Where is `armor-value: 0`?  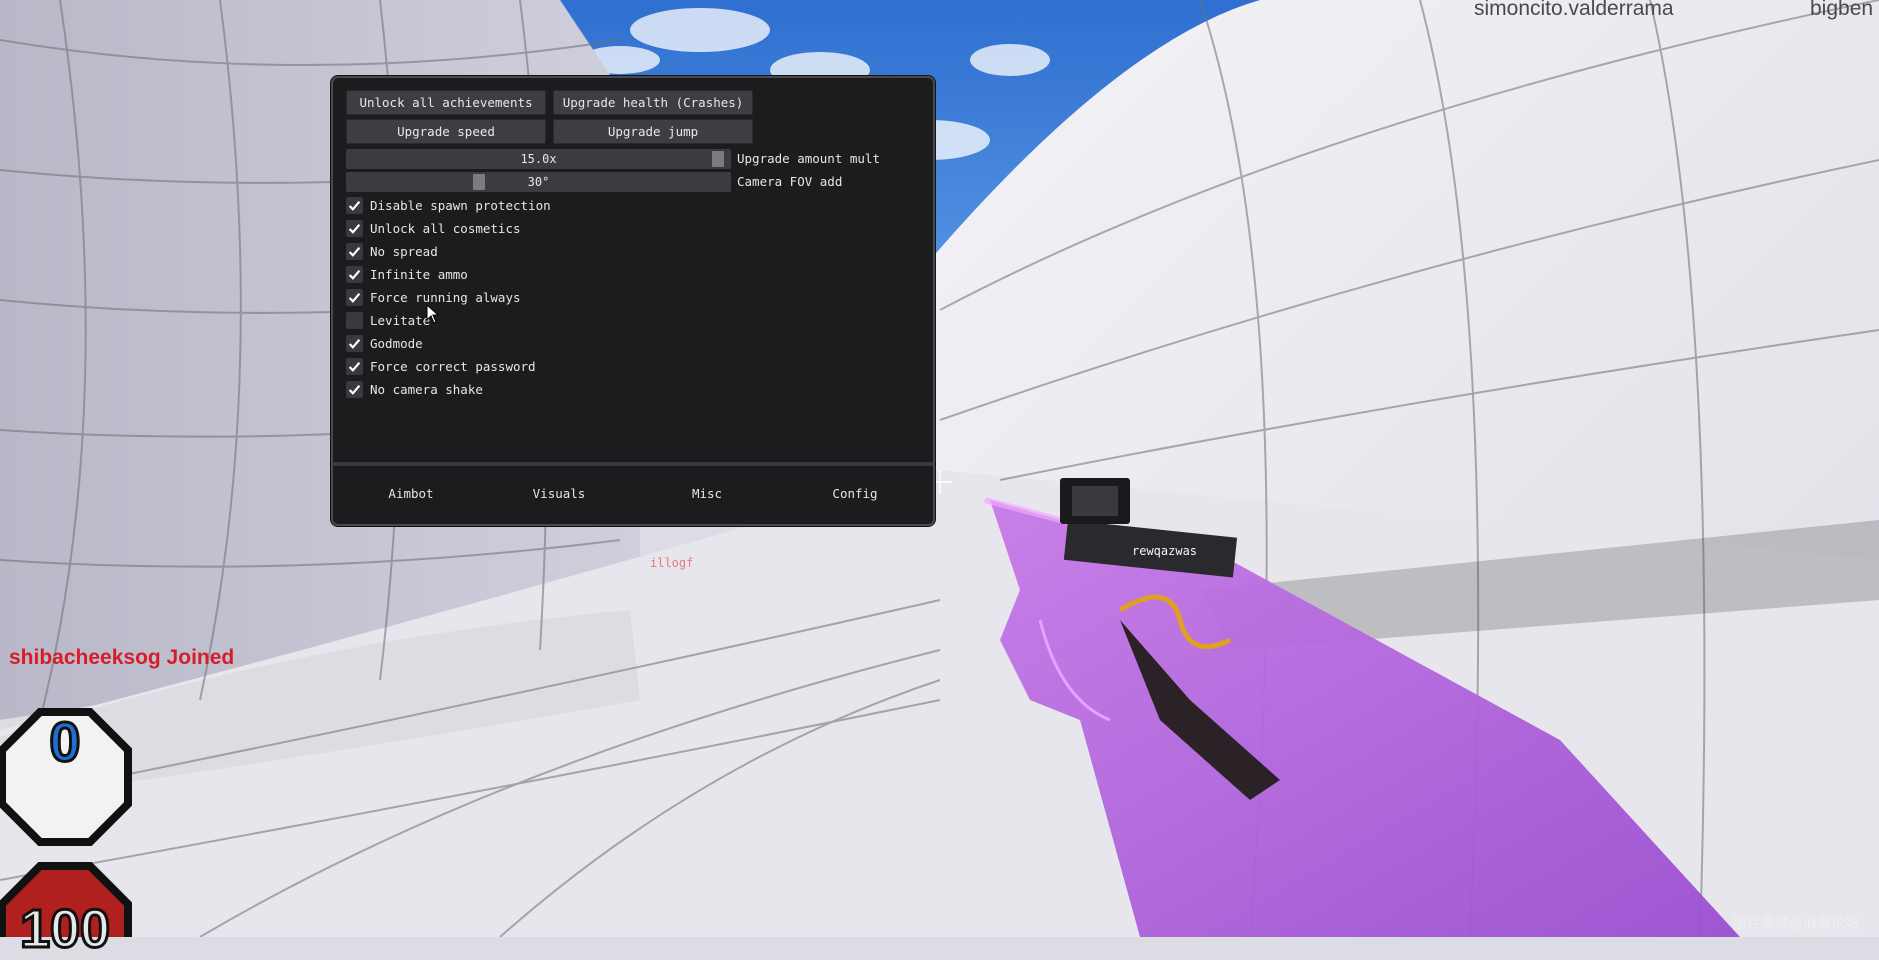
armor-value: 0 is located at coordinates (65, 742).